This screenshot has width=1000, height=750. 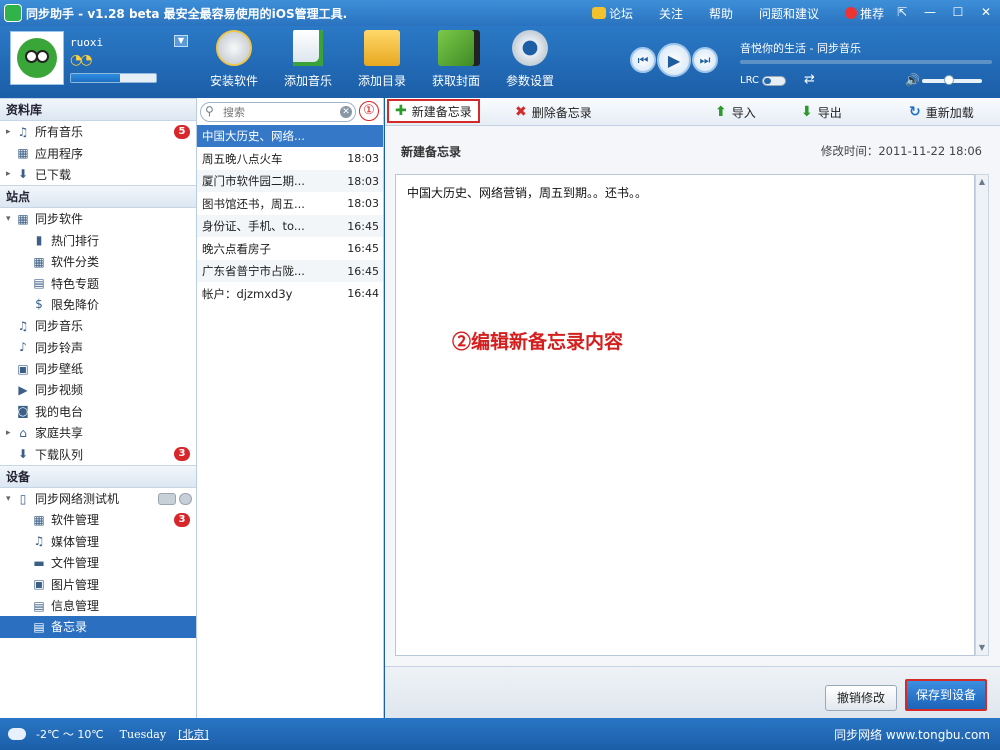 I want to click on minimize-button: —, so click(x=930, y=12).